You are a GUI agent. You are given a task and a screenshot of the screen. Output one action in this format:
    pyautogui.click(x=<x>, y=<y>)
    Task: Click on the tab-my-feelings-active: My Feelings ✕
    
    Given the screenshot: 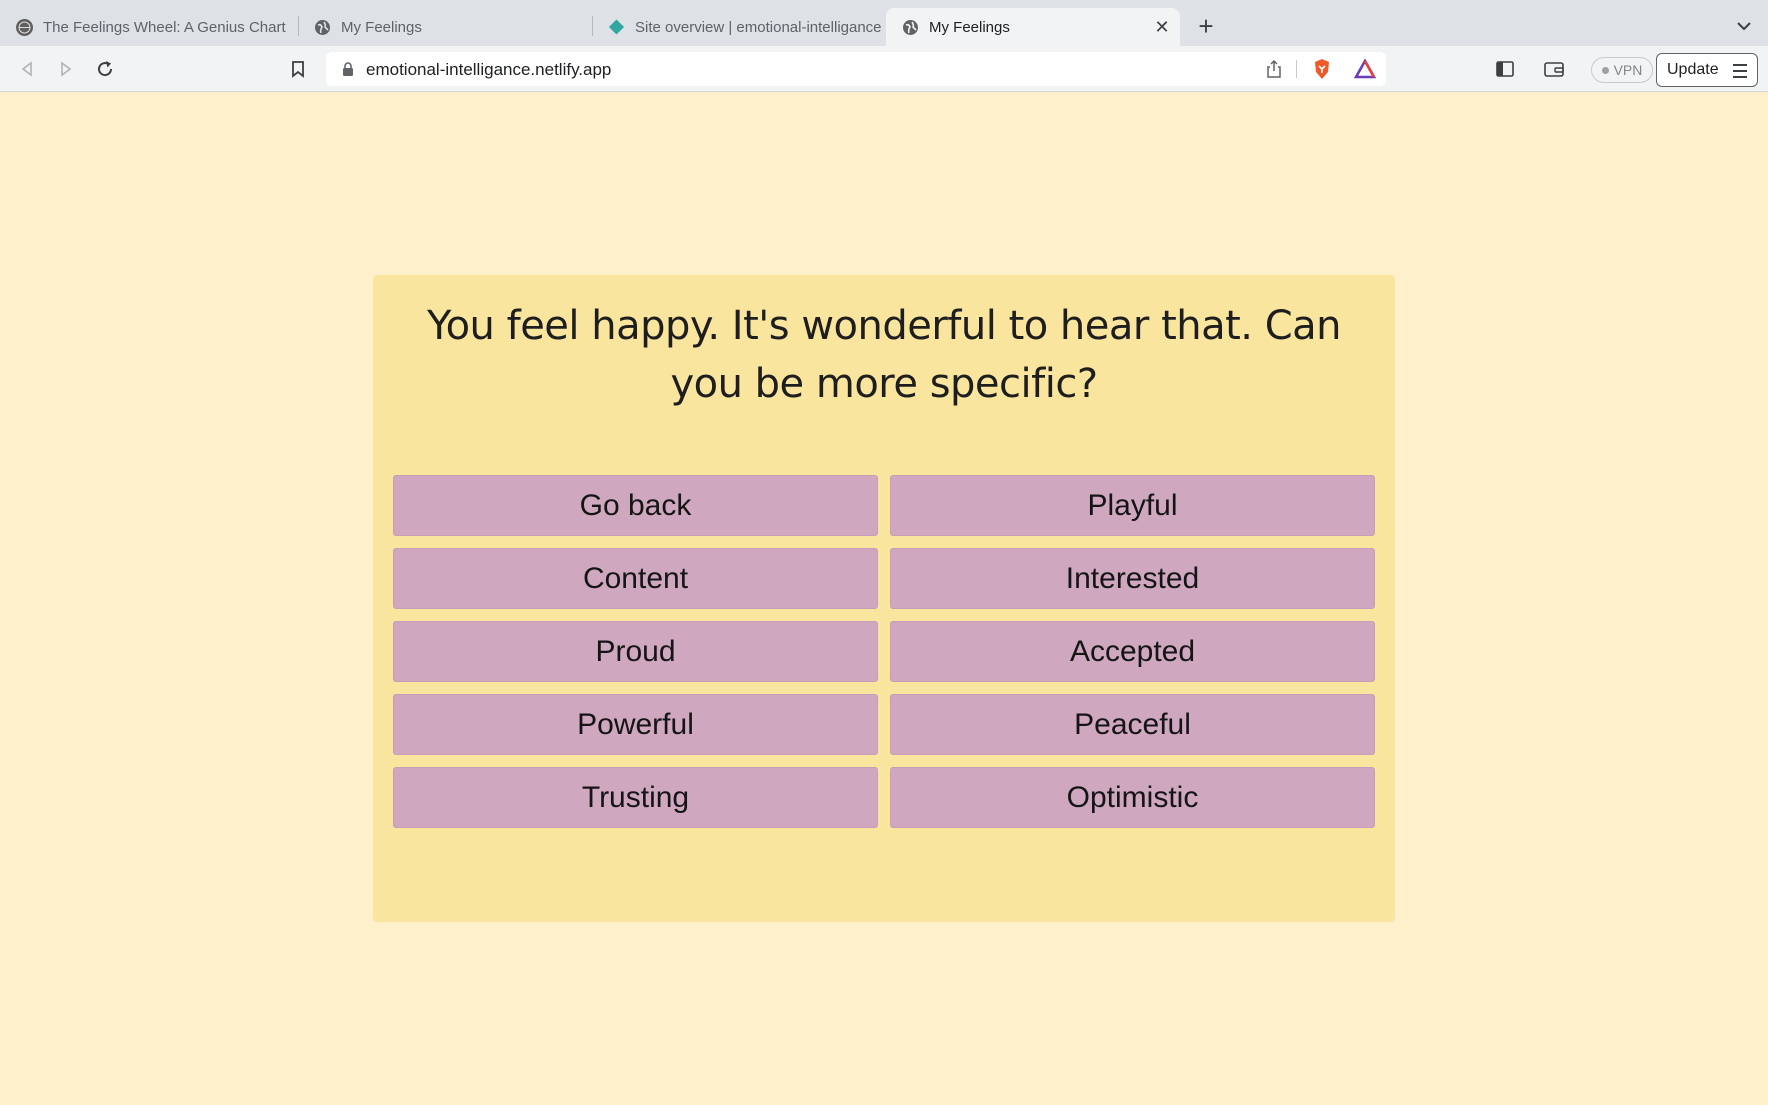 What is the action you would take?
    pyautogui.click(x=1033, y=27)
    